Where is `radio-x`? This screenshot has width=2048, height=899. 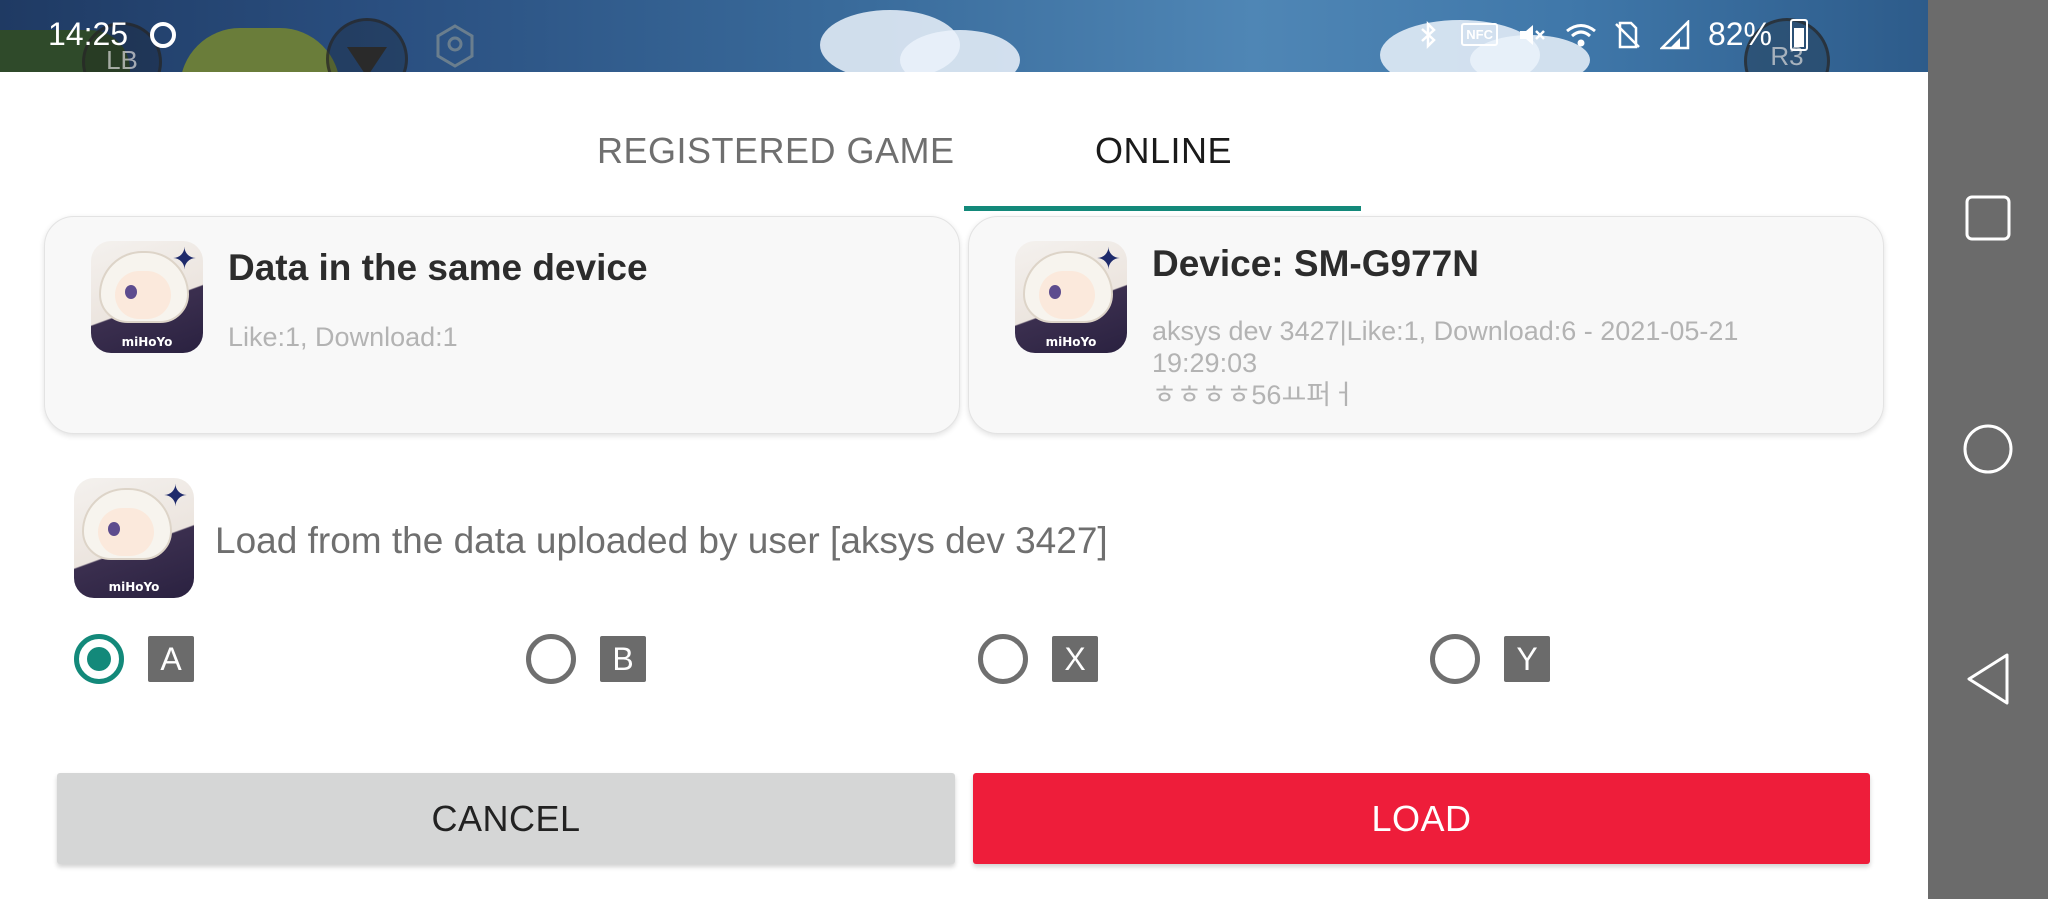
radio-x is located at coordinates (1003, 659).